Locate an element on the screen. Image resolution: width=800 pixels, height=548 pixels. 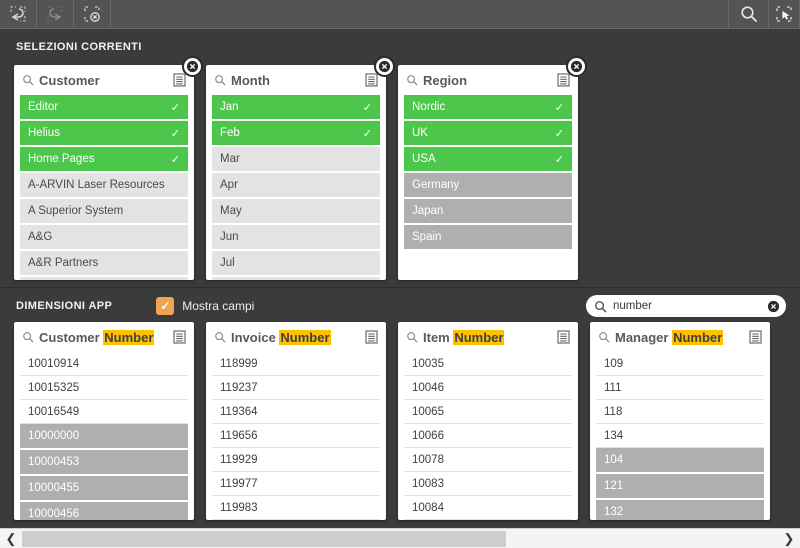
list-item: Aug is located at coordinates (296, 278).